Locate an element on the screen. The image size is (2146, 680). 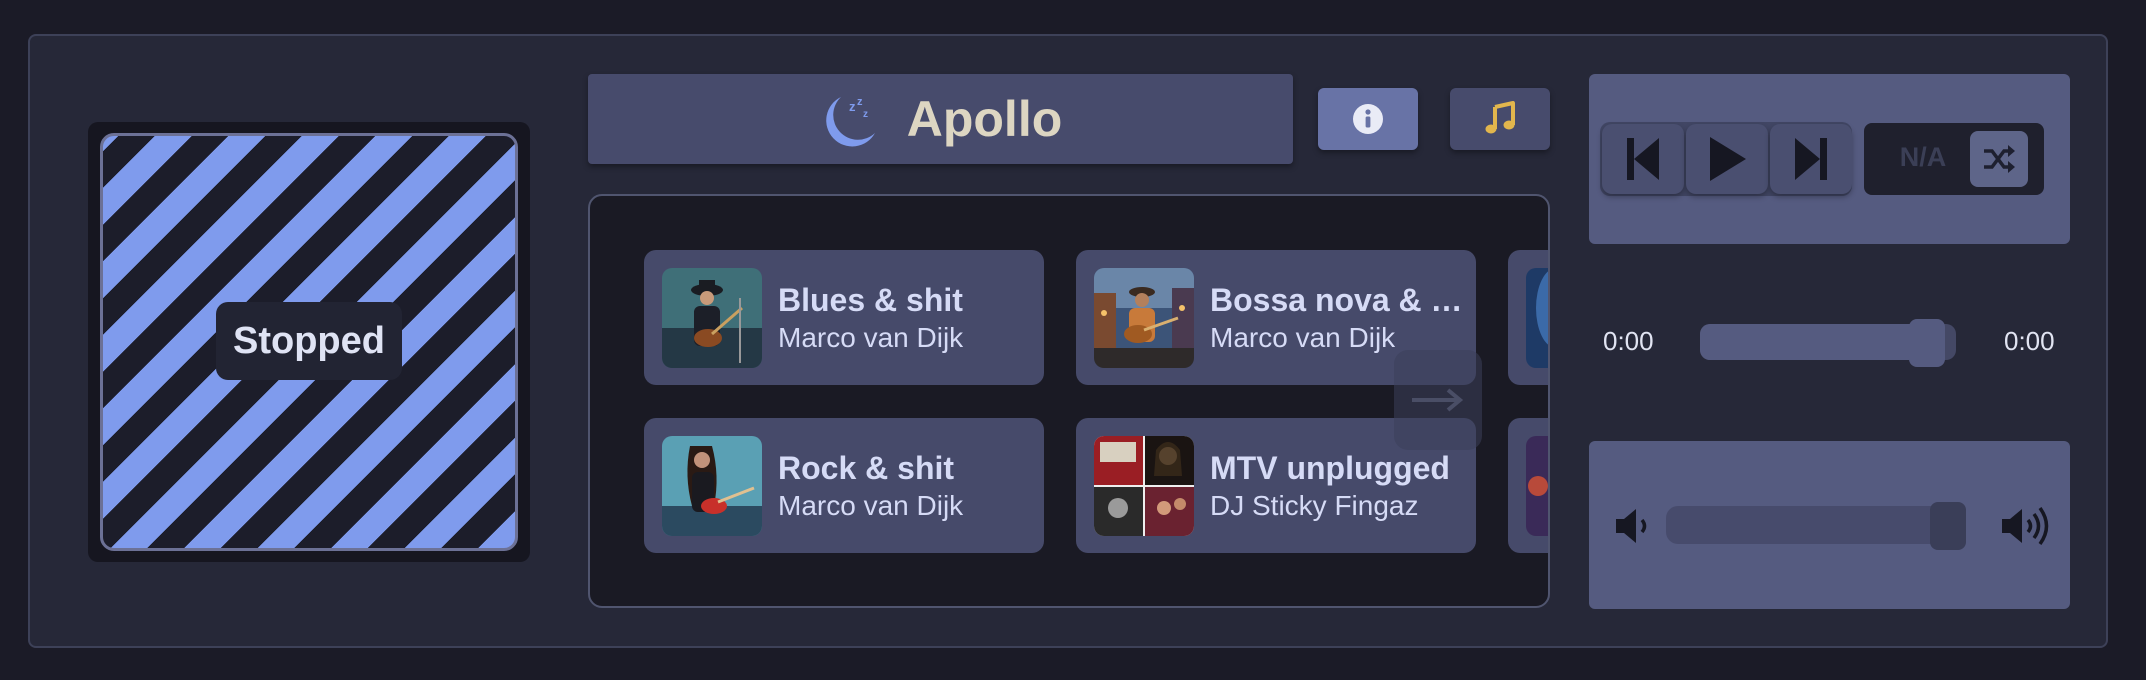
skip-next-icon is located at coordinates (1811, 159).